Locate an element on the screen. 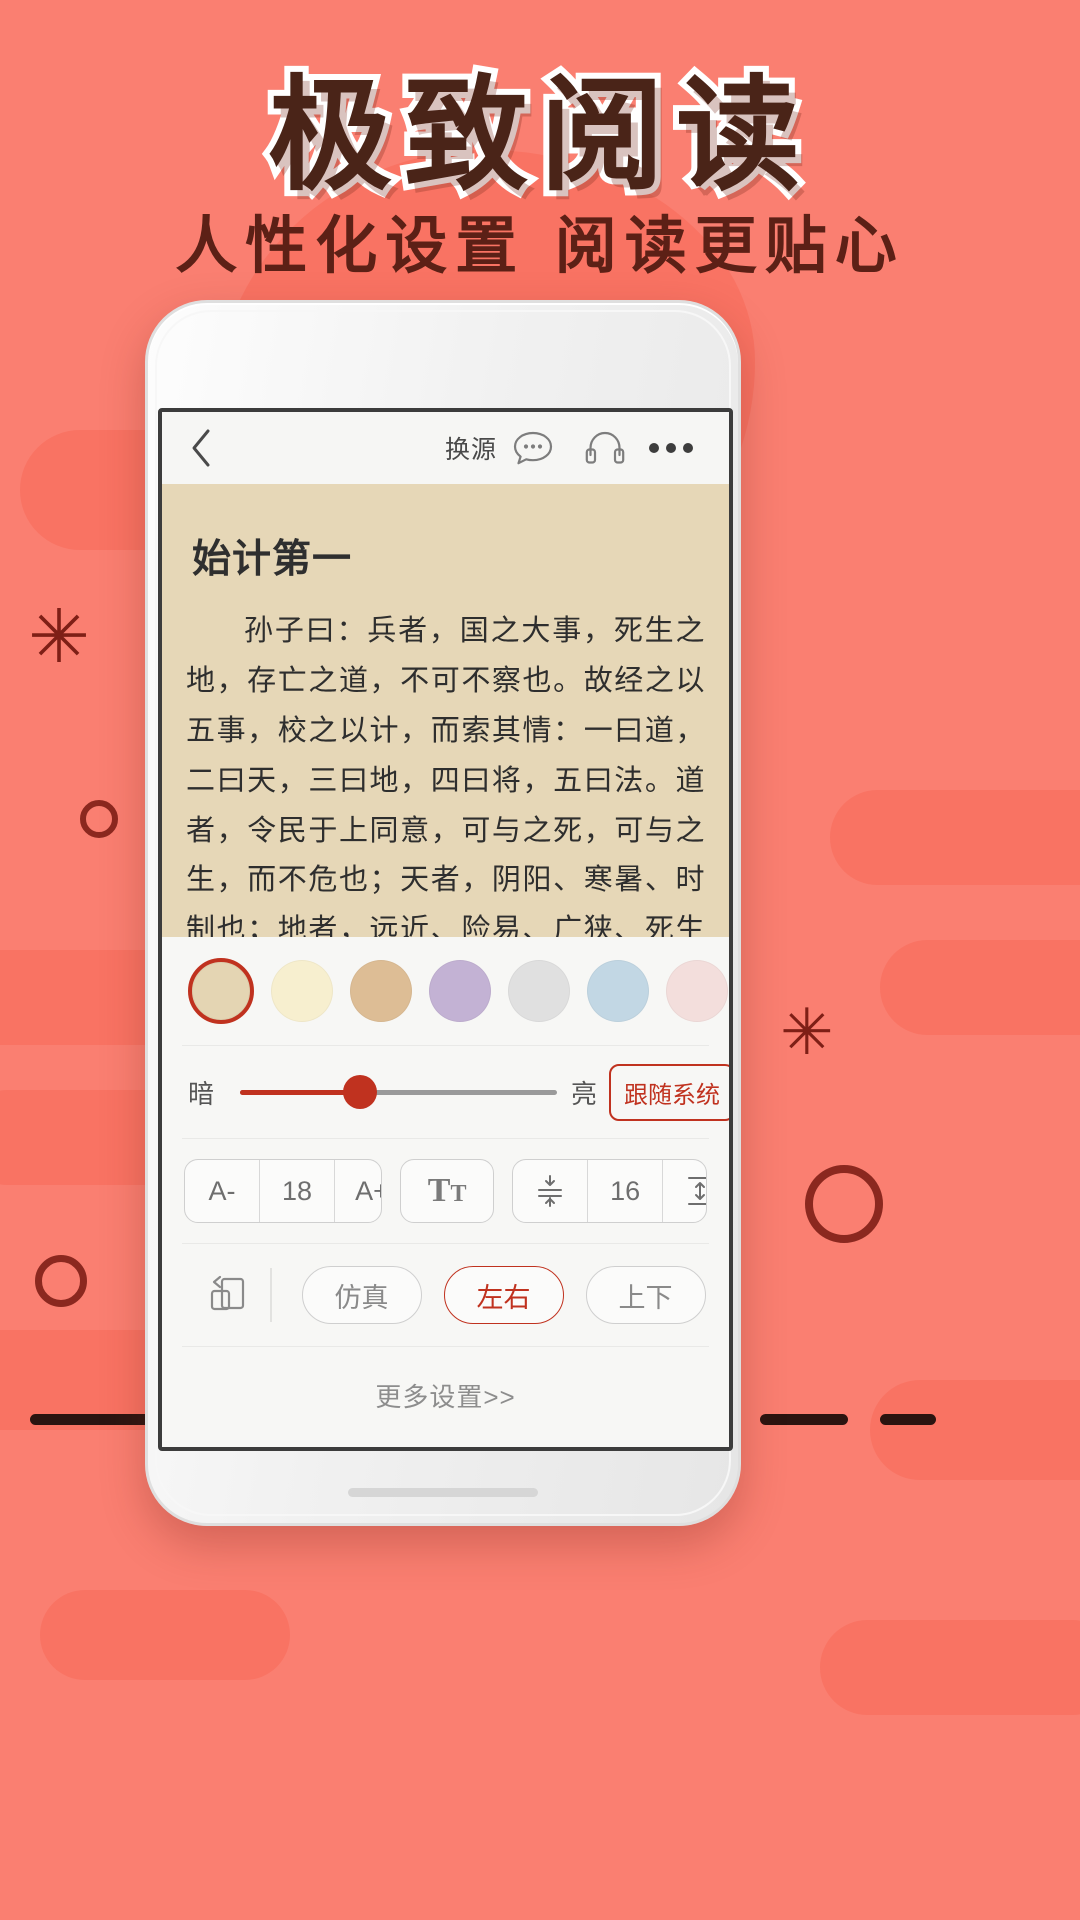 This screenshot has width=1080, height=1920. more-menu-button is located at coordinates (671, 448).